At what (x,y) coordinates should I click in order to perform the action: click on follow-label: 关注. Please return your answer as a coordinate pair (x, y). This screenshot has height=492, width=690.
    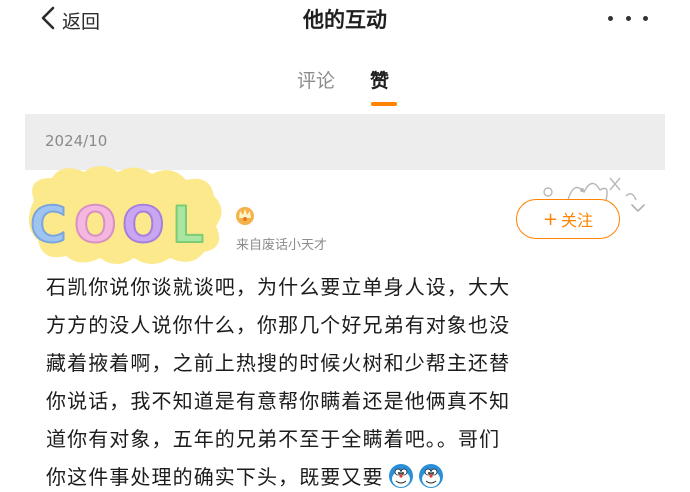
    Looking at the image, I should click on (577, 220).